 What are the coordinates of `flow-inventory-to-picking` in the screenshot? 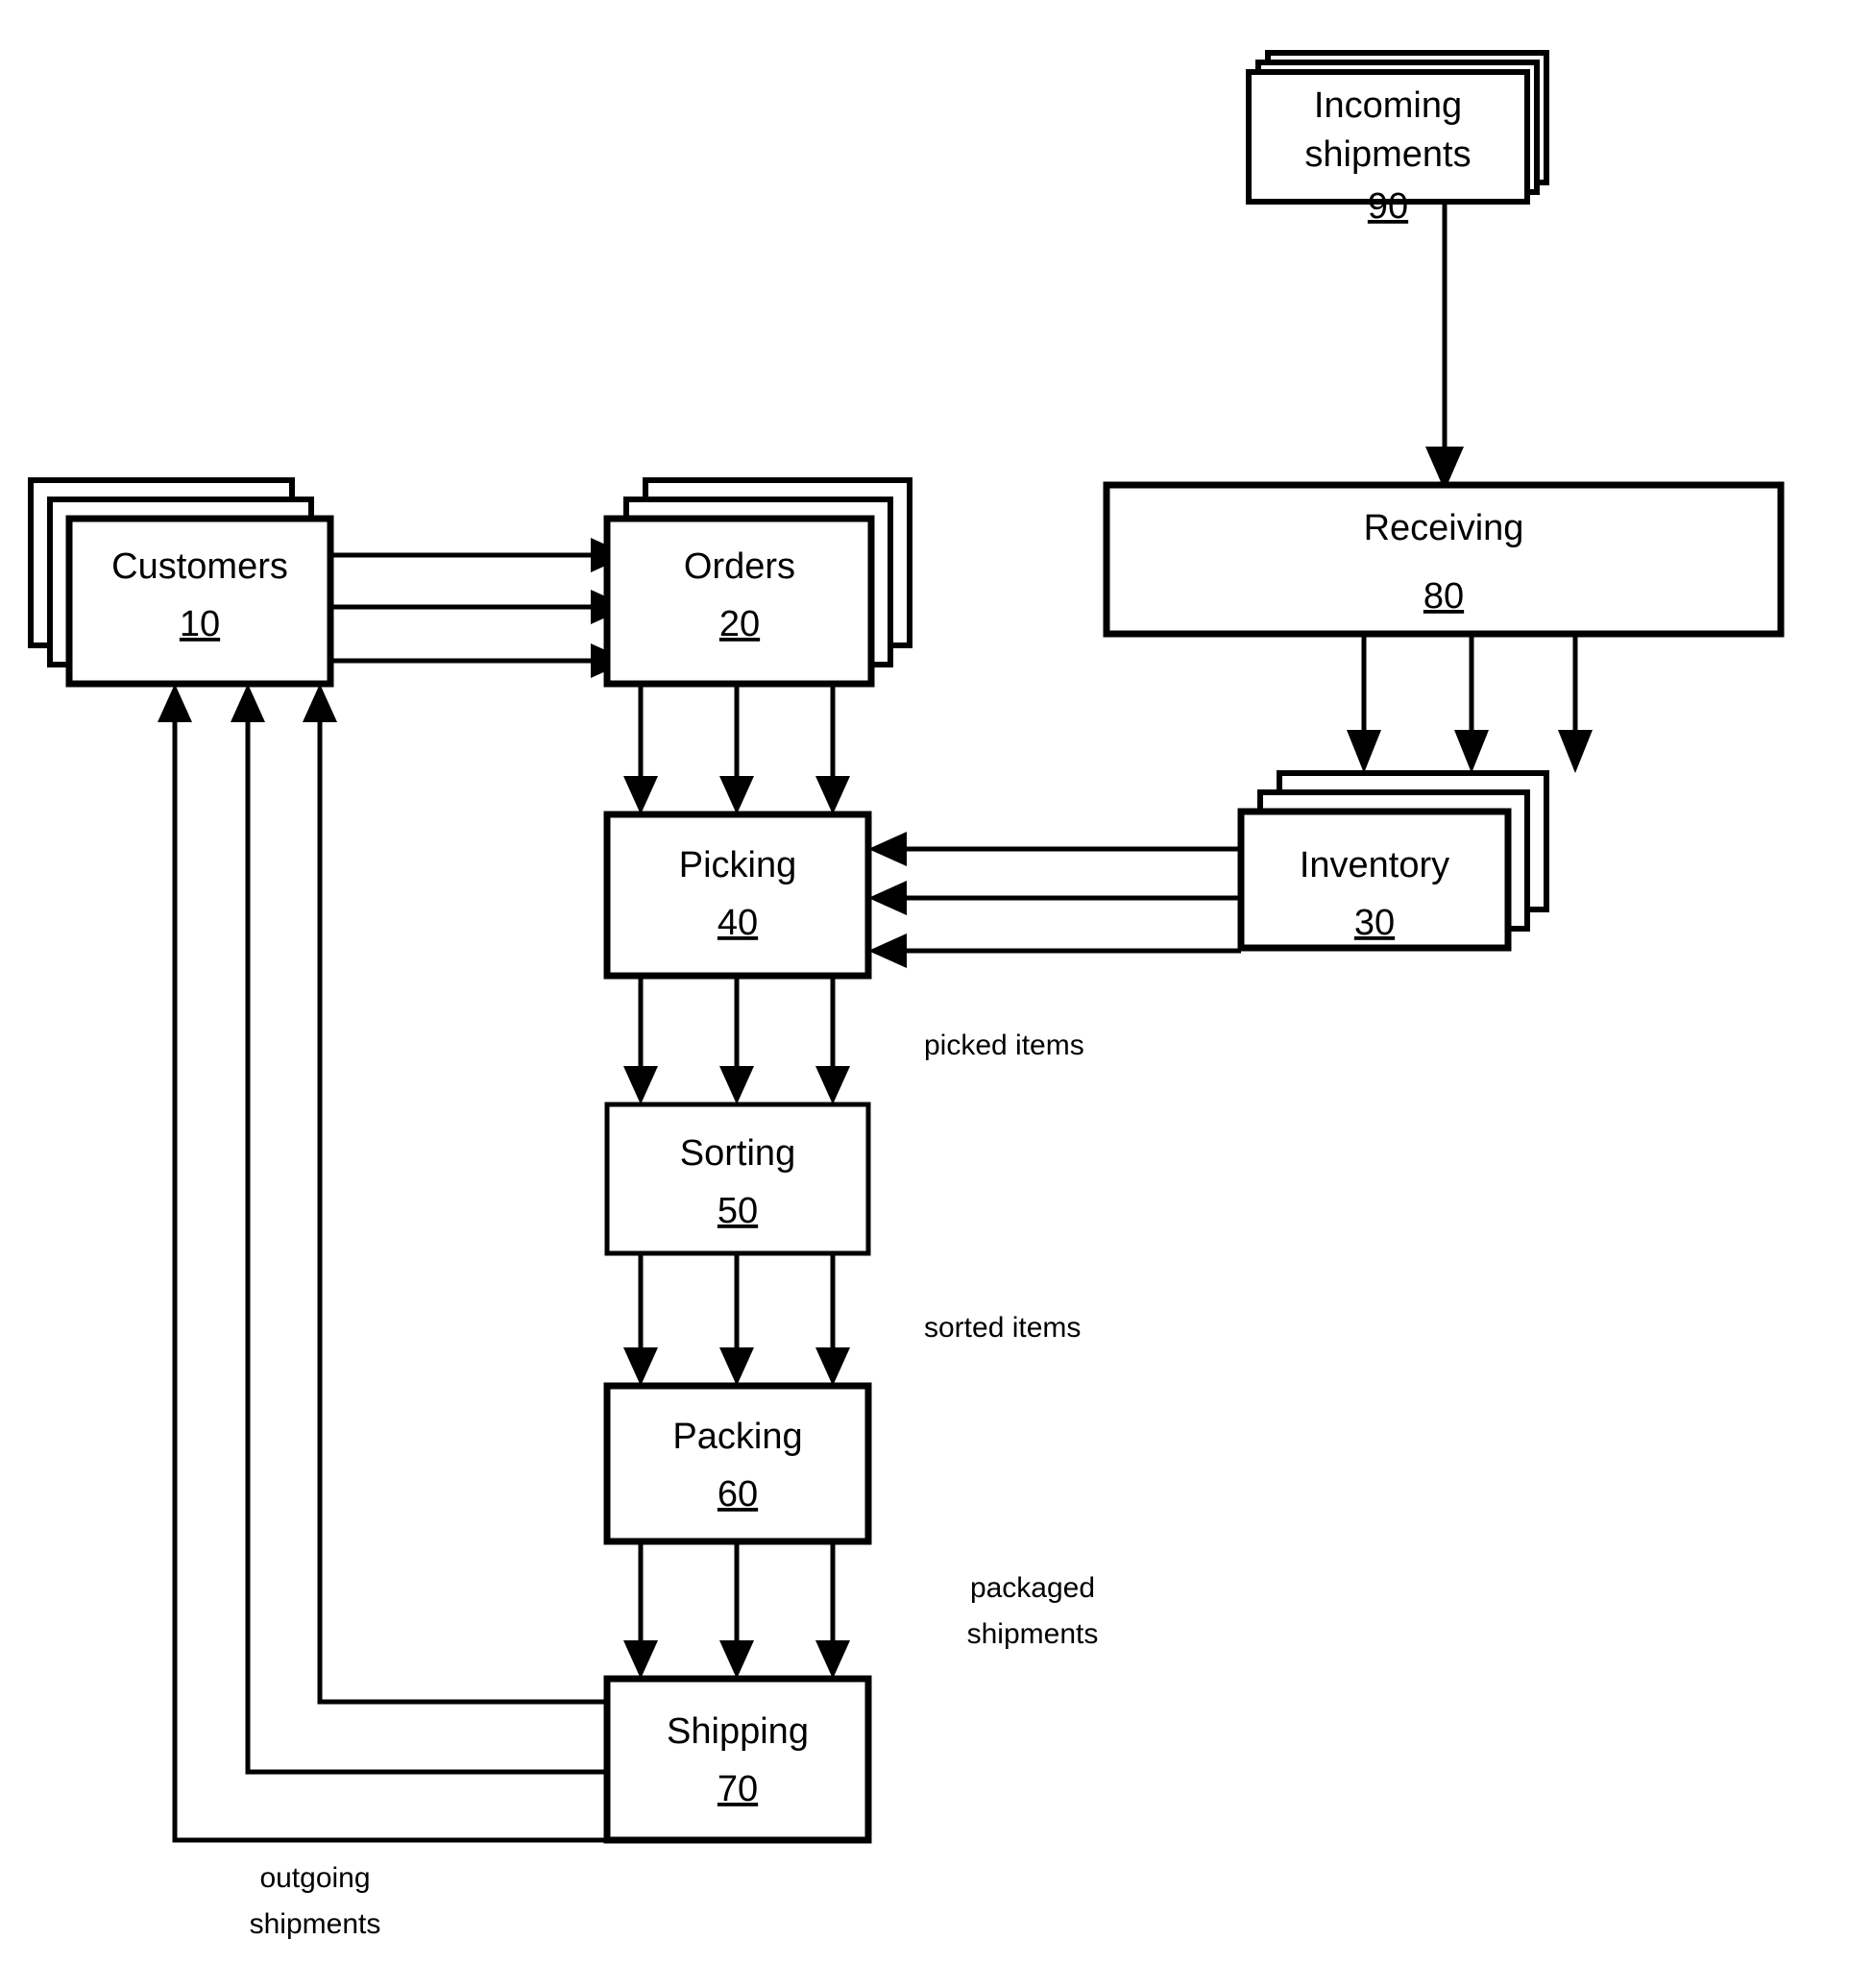 It's located at (1055, 900).